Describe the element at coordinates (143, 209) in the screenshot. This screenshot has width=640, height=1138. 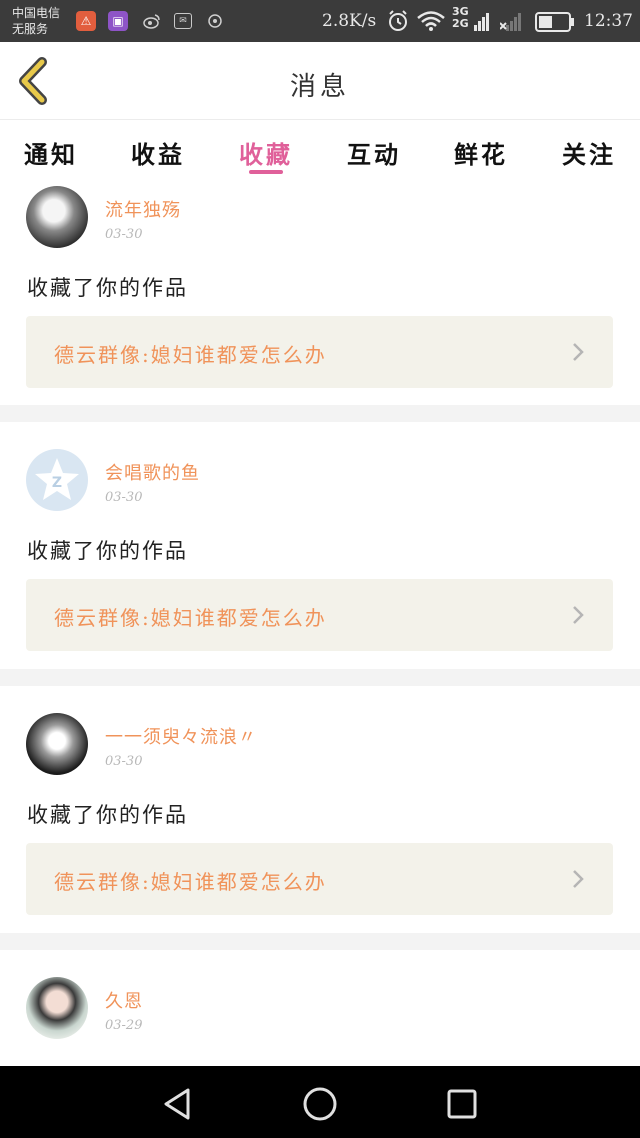
I see `user-name: 流年独殇` at that location.